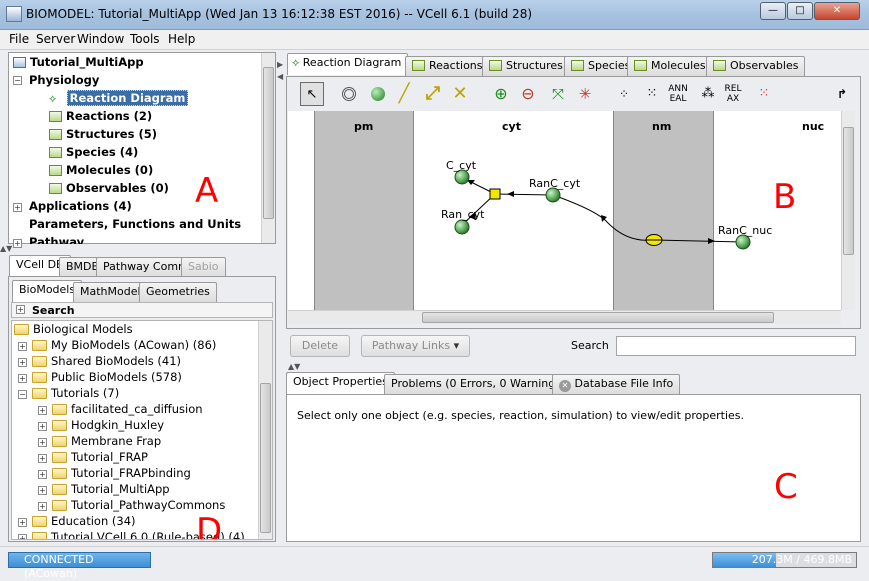 The height and width of the screenshot is (581, 869). I want to click on zoom-in-icon: ⊕, so click(501, 94).